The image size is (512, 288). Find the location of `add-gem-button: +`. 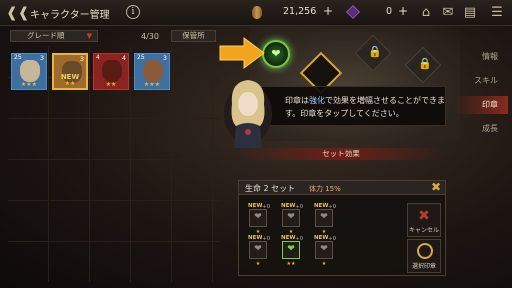

add-gem-button: + is located at coordinates (403, 11).